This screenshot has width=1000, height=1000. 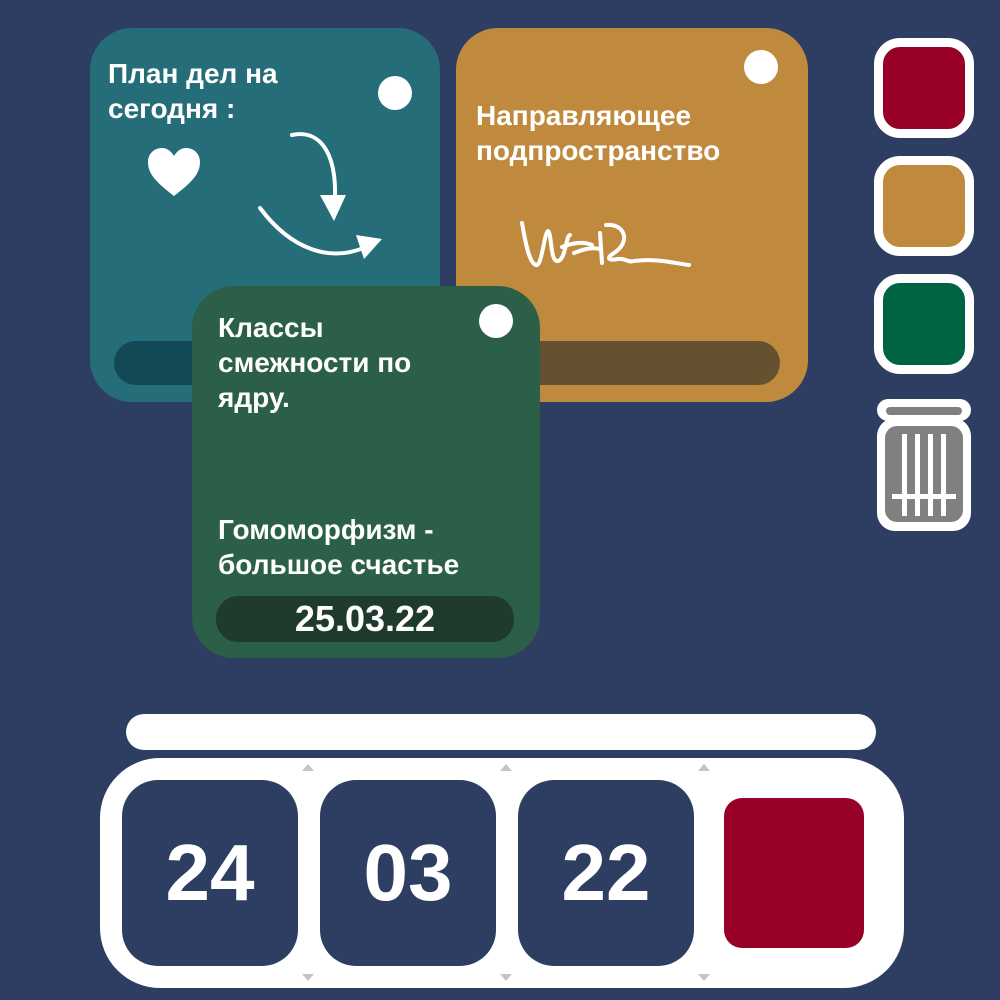 I want to click on note-body-line: Гомоморфизм -, so click(x=326, y=529).